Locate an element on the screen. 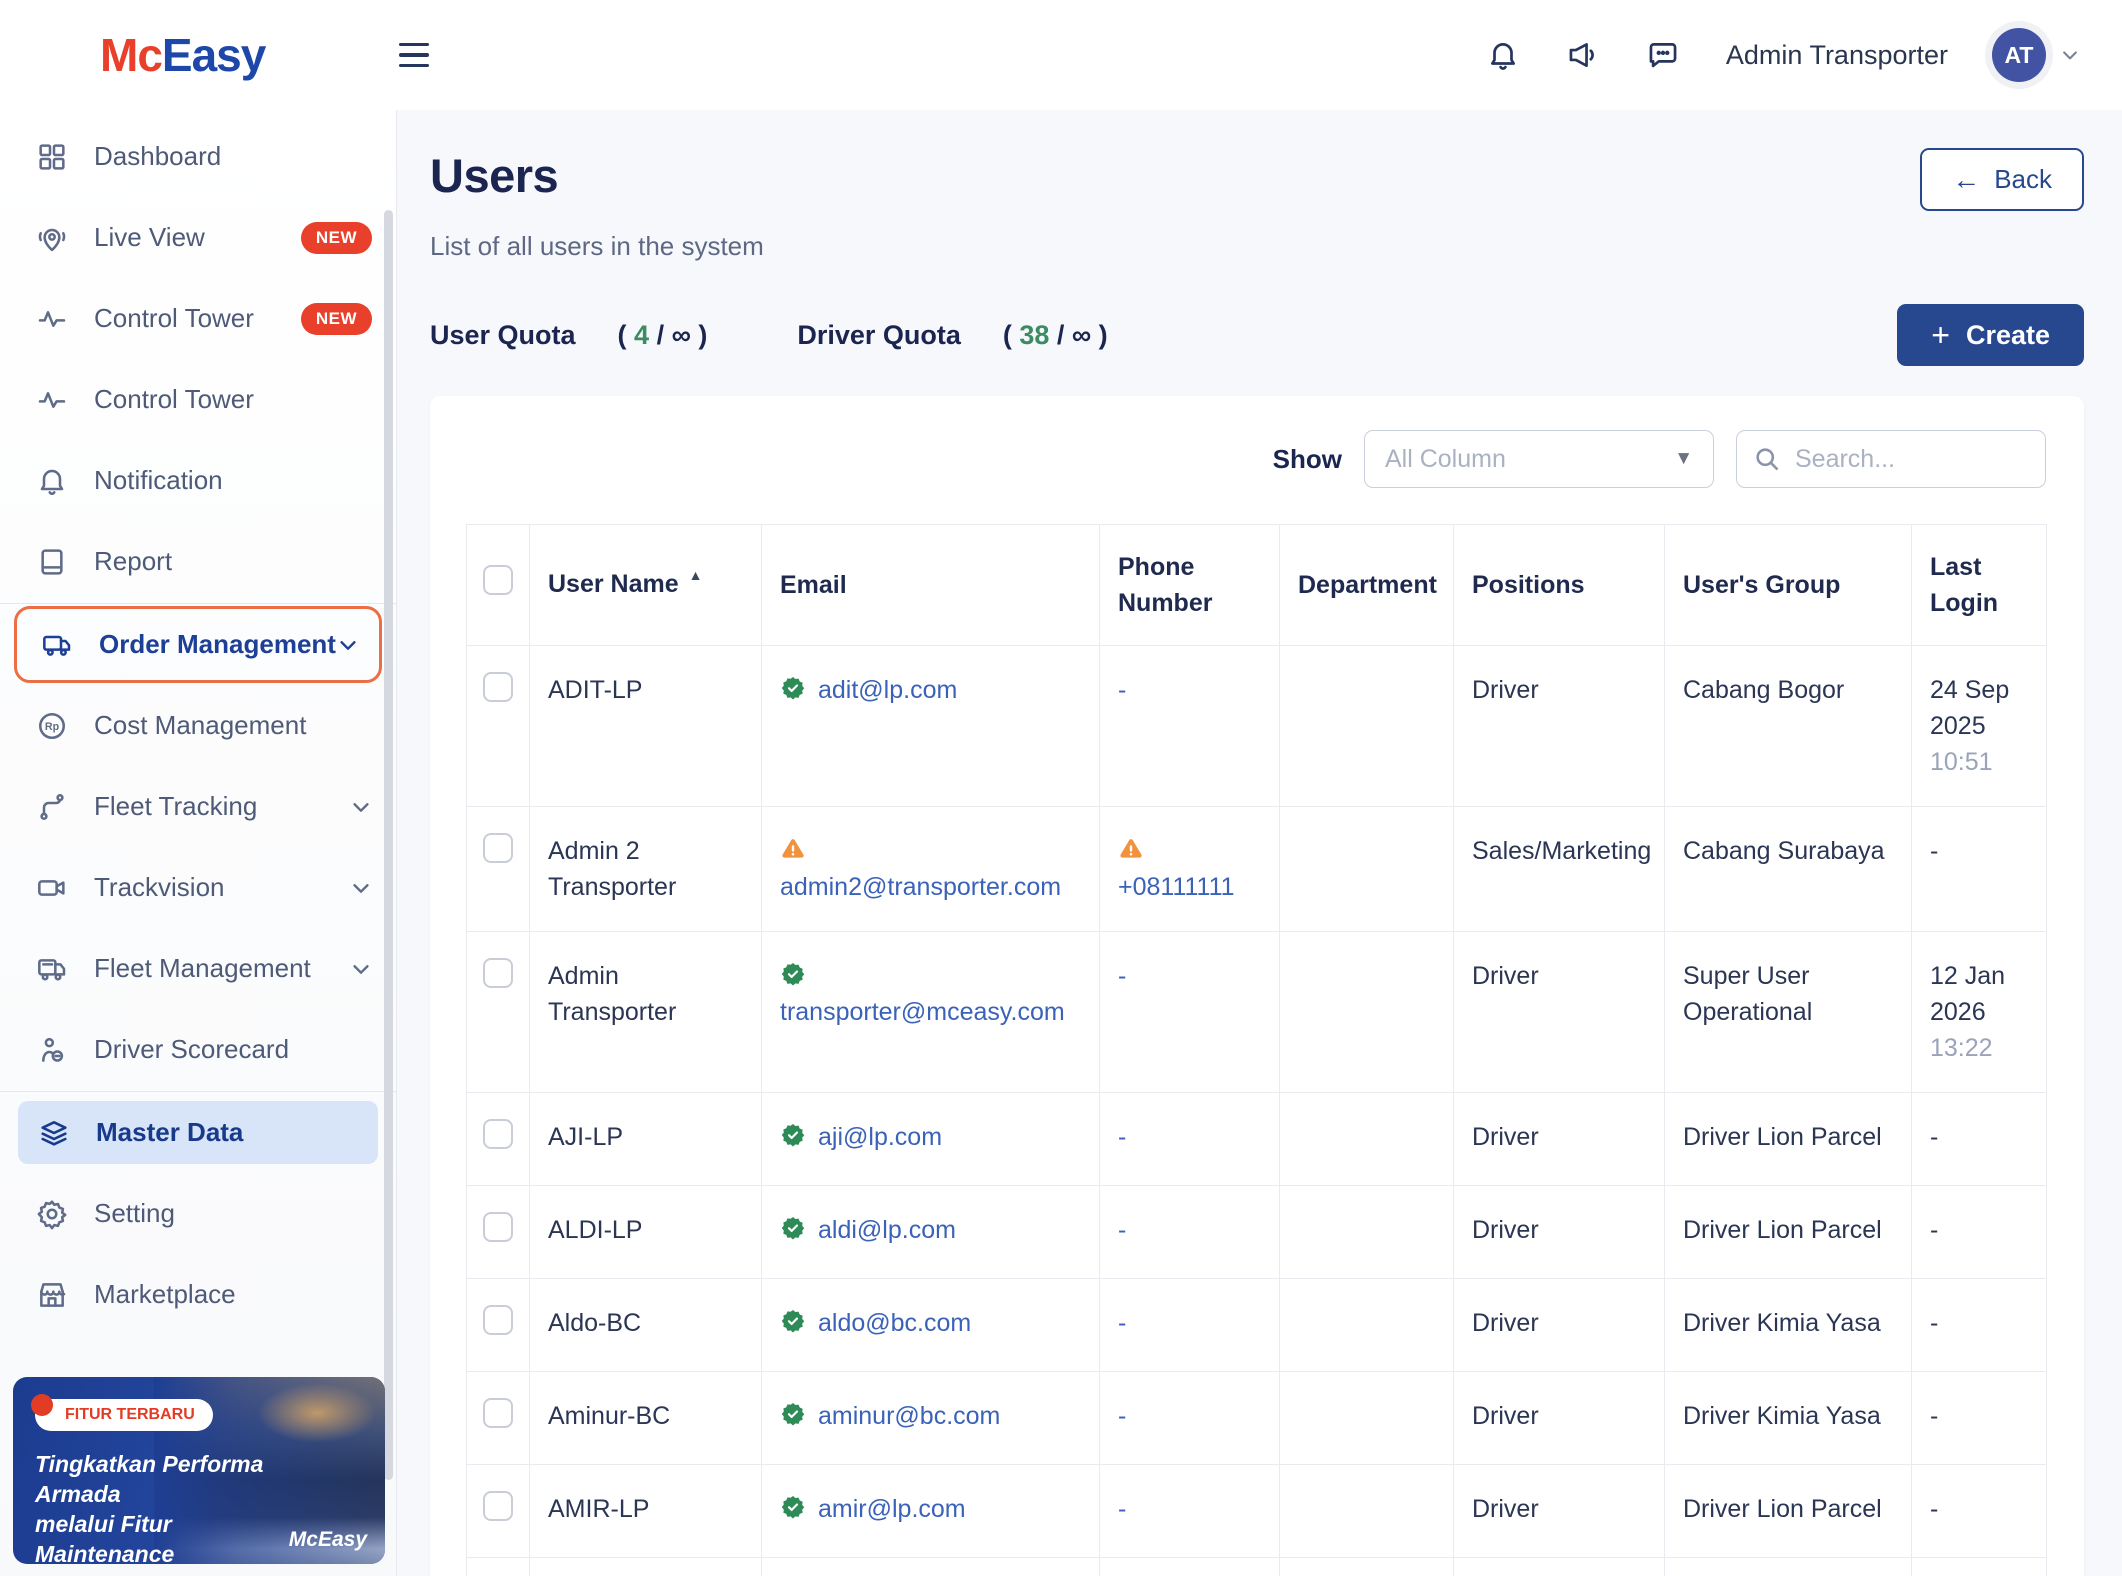  search-box is located at coordinates (1891, 459).